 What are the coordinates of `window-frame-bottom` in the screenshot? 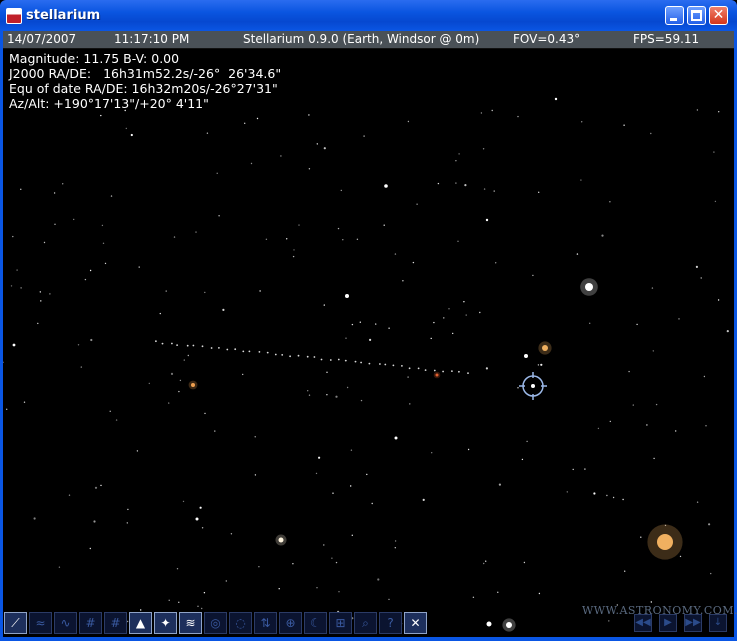 It's located at (368, 639).